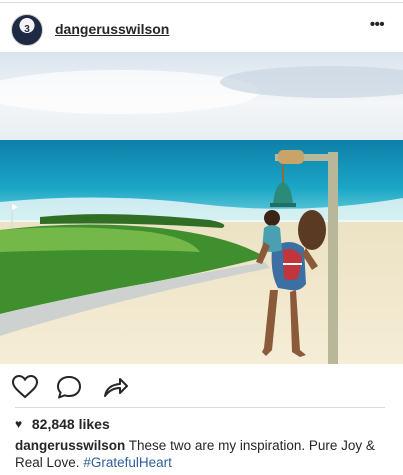 This screenshot has width=403, height=475. What do you see at coordinates (201, 2) in the screenshot?
I see `top-divider` at bounding box center [201, 2].